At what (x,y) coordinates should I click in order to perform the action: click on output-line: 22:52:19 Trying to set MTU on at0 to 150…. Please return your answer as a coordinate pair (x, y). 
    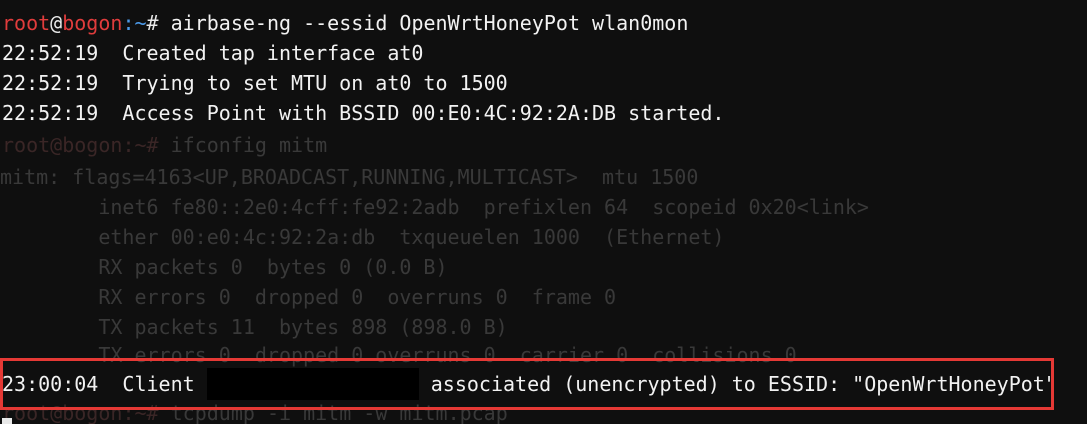
    Looking at the image, I should click on (255, 83).